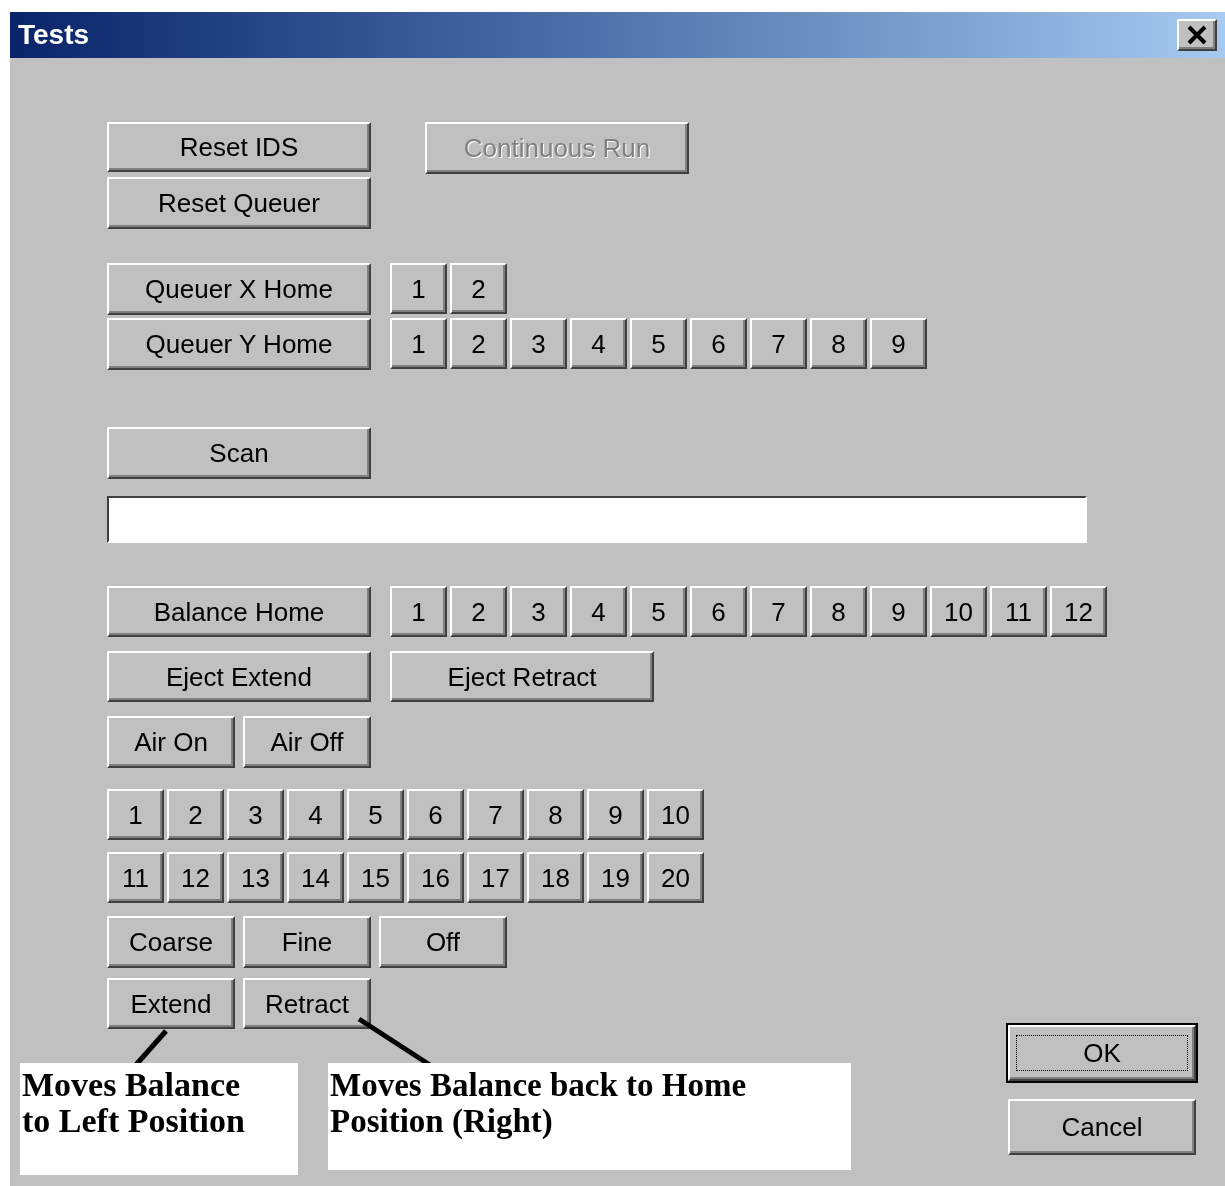 Image resolution: width=1225 pixels, height=1186 pixels. What do you see at coordinates (307, 742) in the screenshot?
I see `button: Air Off` at bounding box center [307, 742].